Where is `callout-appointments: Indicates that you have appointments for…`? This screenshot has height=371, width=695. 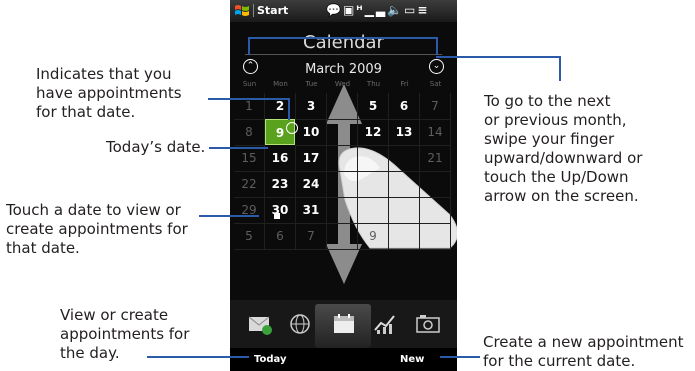
callout-appointments: Indicates that you have appointments for… is located at coordinates (109, 93).